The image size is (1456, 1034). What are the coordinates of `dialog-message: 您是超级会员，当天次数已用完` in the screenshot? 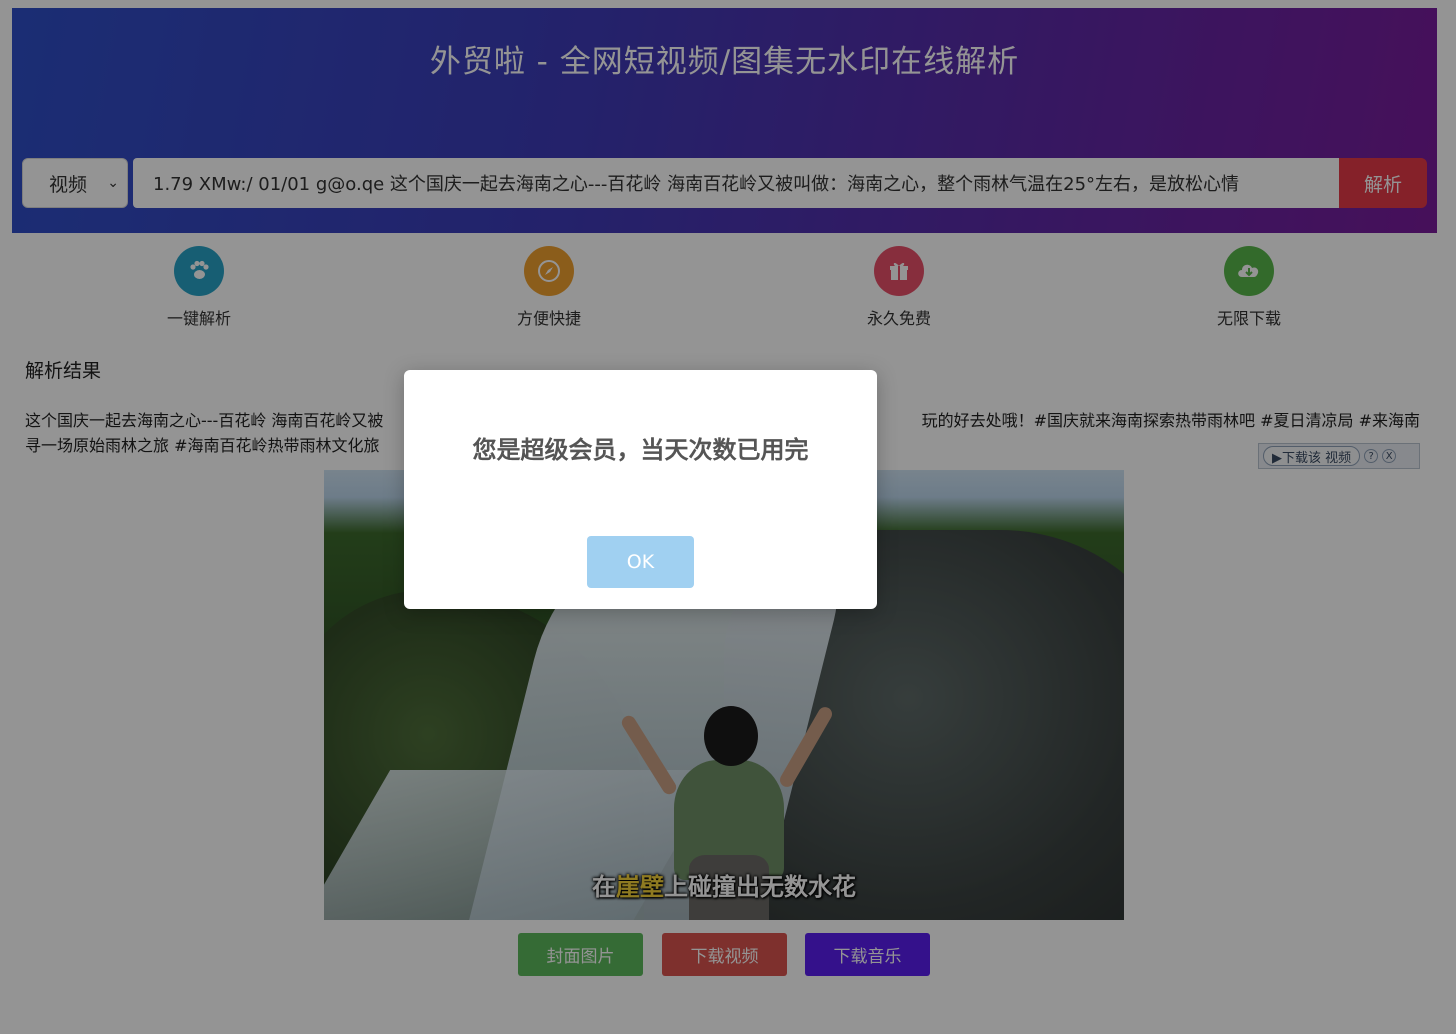 It's located at (640, 450).